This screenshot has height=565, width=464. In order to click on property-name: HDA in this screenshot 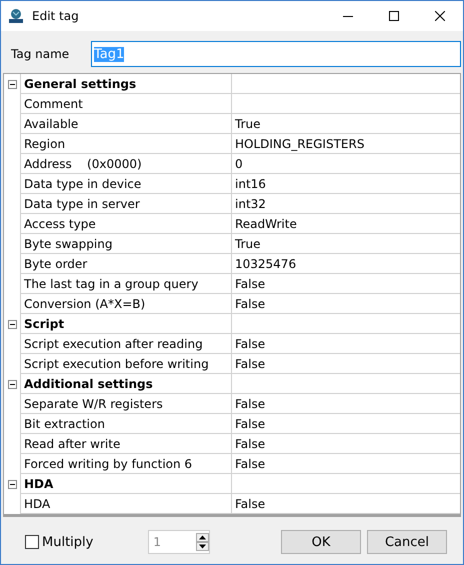, I will do `click(126, 504)`.